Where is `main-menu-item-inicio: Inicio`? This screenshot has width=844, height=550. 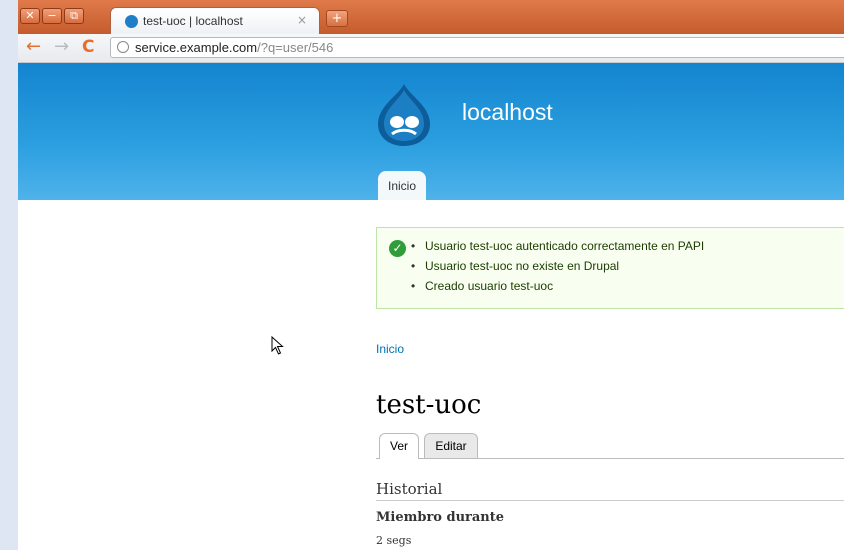 main-menu-item-inicio: Inicio is located at coordinates (402, 185).